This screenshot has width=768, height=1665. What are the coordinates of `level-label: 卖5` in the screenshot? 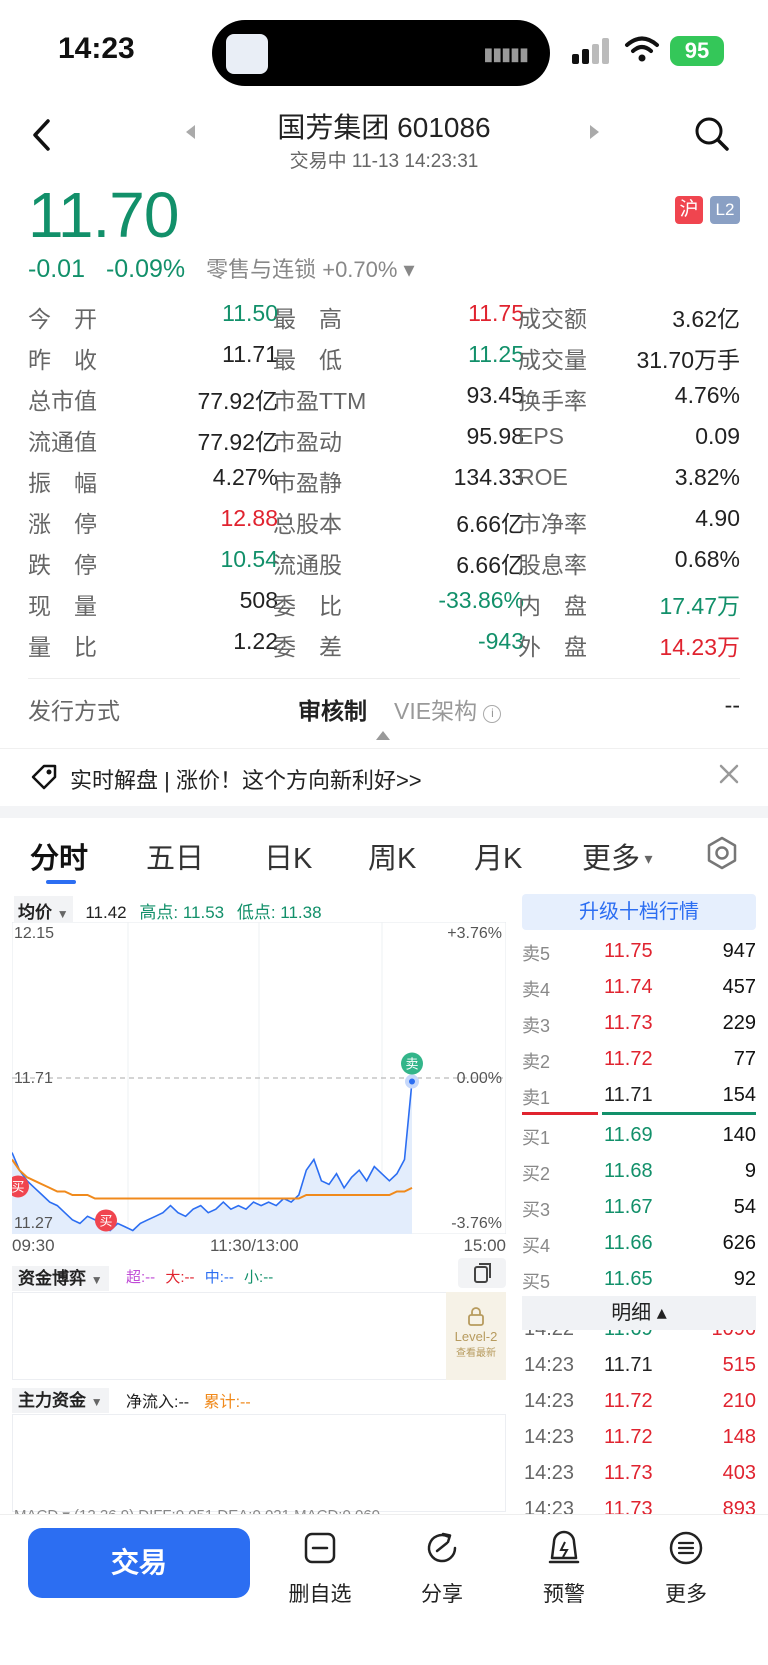 It's located at (536, 954).